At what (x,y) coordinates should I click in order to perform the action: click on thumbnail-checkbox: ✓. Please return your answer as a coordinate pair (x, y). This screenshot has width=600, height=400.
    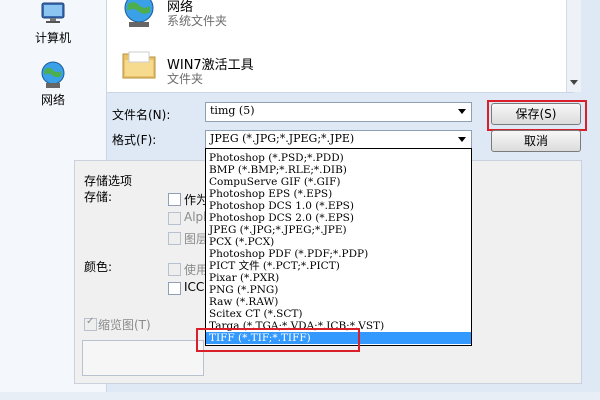
    Looking at the image, I should click on (90, 323).